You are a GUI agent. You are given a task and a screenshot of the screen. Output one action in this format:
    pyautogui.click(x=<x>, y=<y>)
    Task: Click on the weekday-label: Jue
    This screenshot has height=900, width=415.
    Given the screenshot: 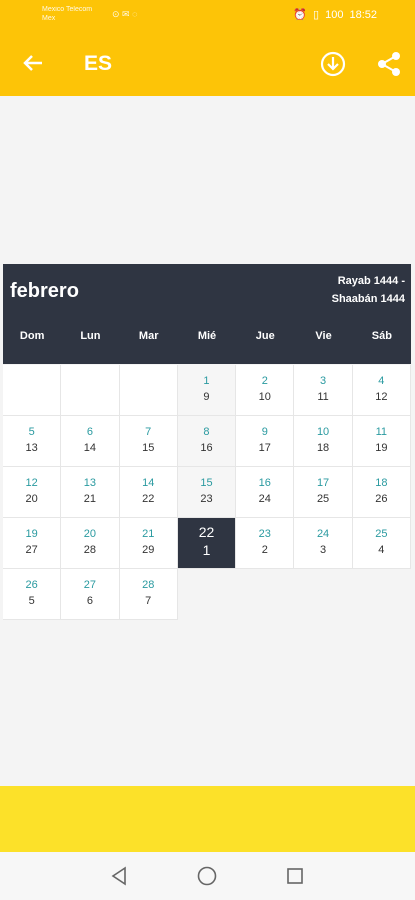 What is the action you would take?
    pyautogui.click(x=265, y=336)
    